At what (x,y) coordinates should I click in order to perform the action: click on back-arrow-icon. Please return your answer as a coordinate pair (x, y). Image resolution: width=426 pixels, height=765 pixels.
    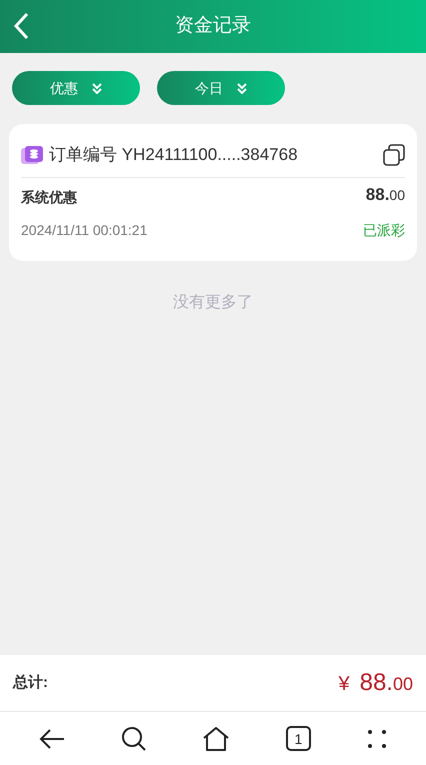
    Looking at the image, I should click on (52, 738).